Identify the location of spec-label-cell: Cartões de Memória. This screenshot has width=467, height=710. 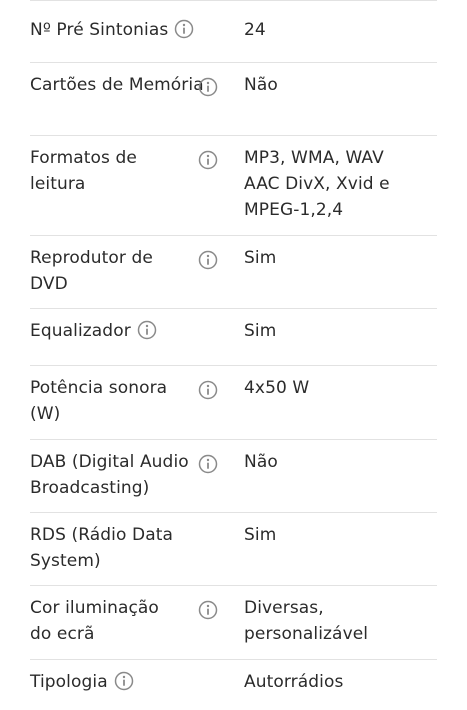
(130, 85).